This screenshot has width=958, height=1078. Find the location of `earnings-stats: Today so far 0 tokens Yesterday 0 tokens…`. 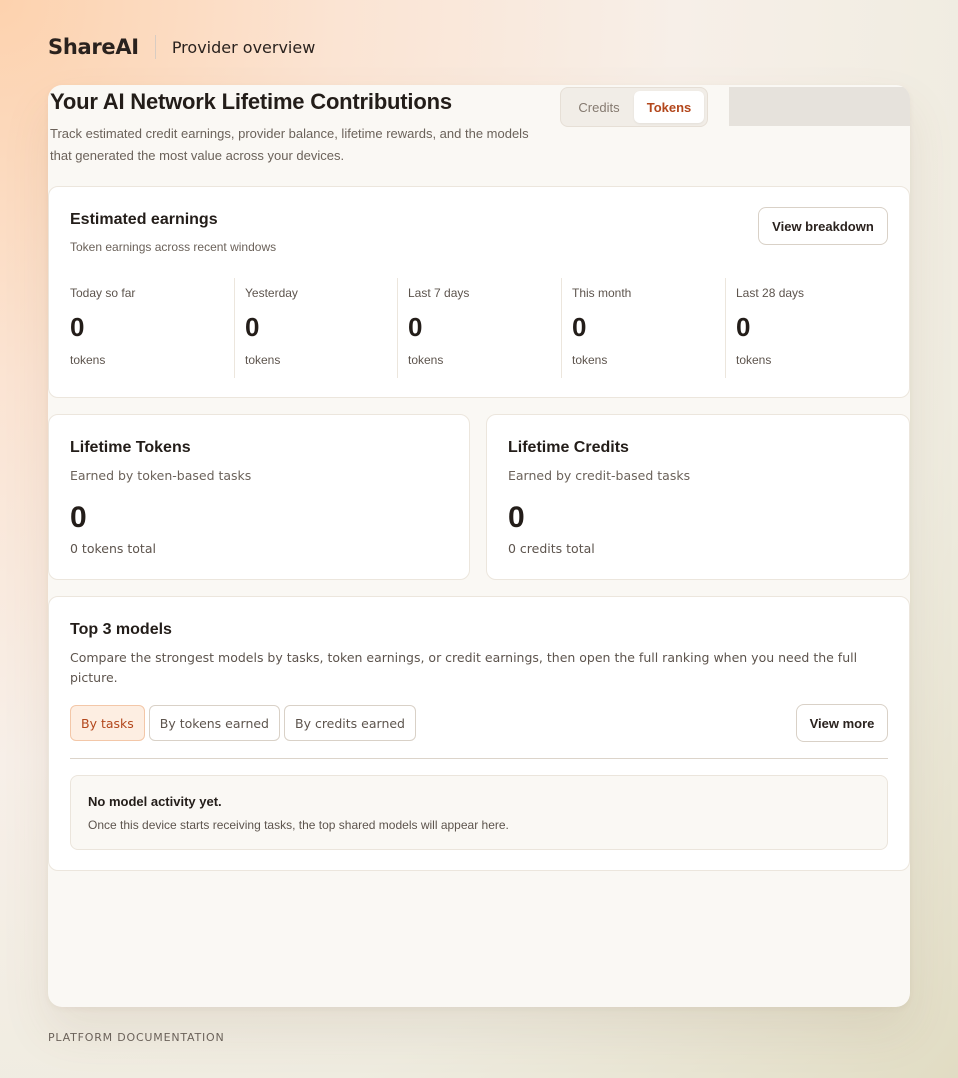

earnings-stats: Today so far 0 tokens Yesterday 0 tokens… is located at coordinates (479, 328).